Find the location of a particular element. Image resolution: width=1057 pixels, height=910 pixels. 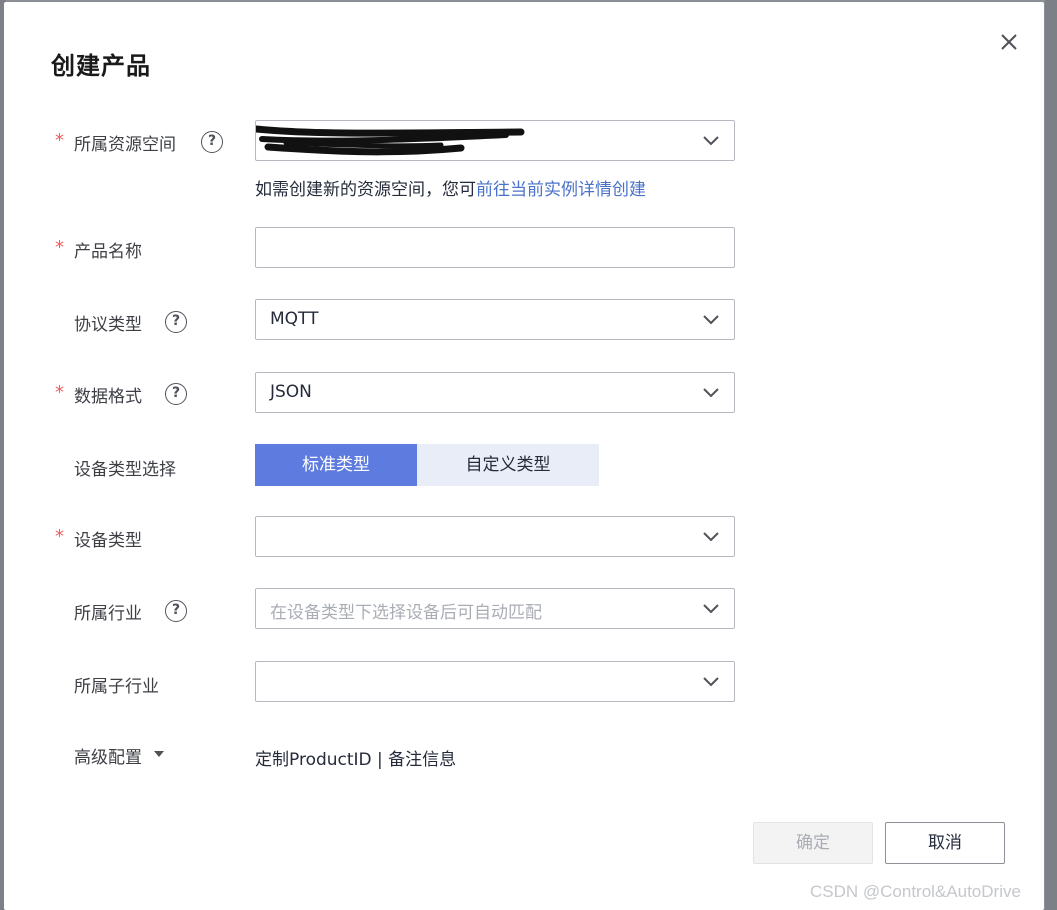

watermark: CSDN @Control&AutoDrive is located at coordinates (915, 891).